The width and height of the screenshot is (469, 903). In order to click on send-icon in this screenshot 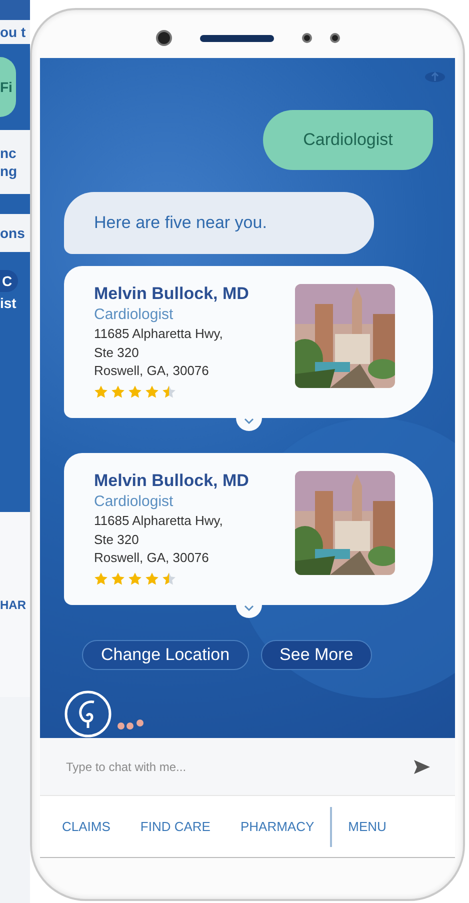, I will do `click(422, 766)`.